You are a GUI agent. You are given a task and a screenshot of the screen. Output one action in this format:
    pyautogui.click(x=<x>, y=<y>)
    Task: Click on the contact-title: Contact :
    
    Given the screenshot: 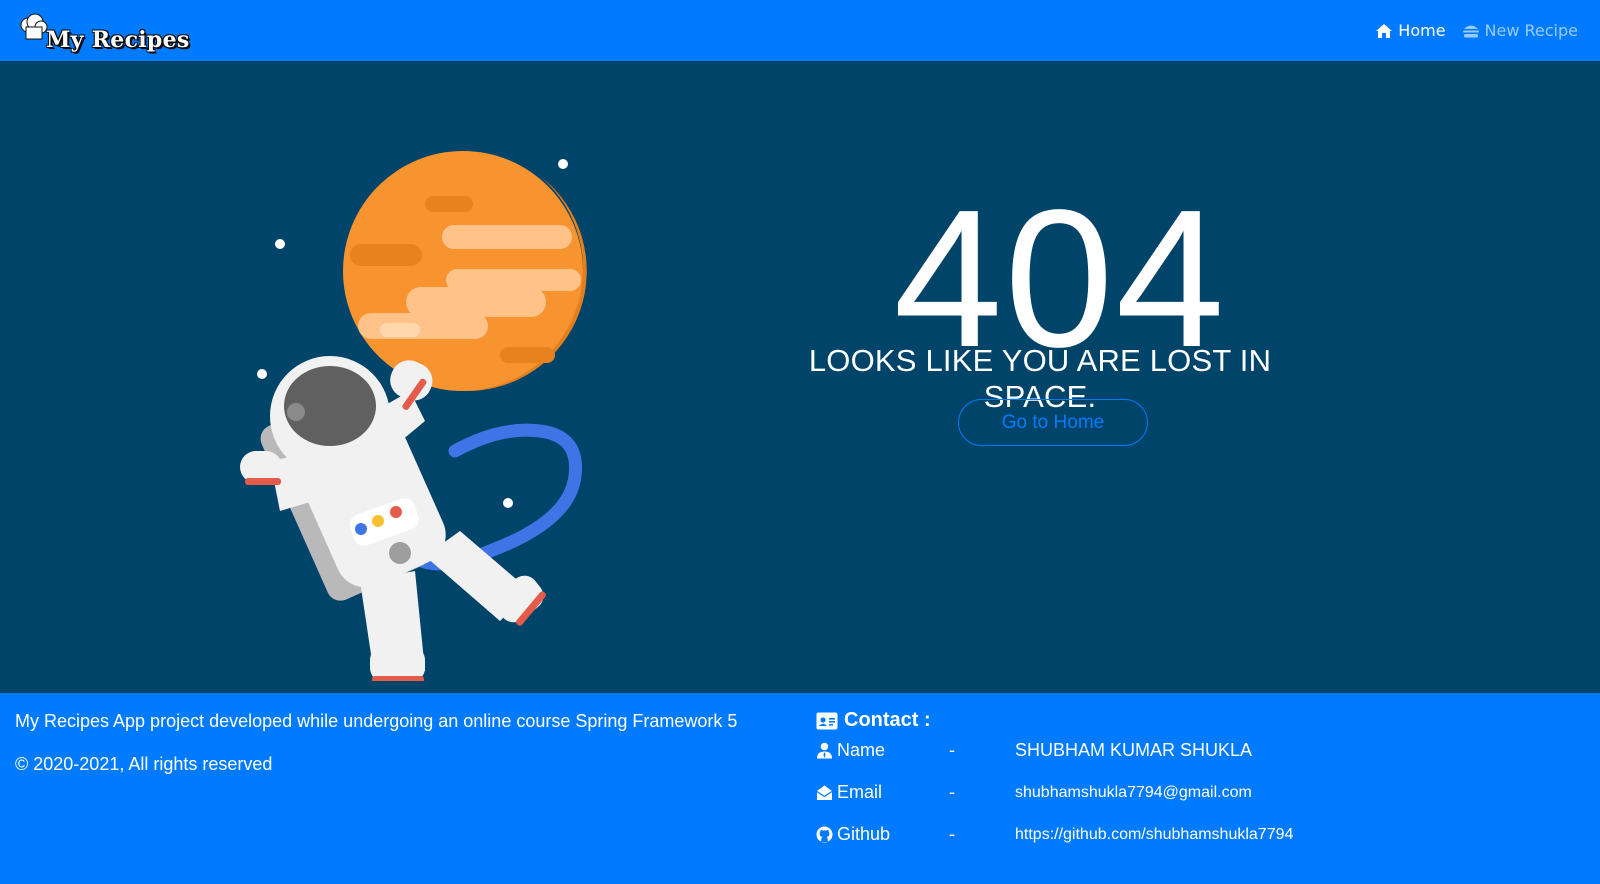 What is the action you would take?
    pyautogui.click(x=887, y=720)
    